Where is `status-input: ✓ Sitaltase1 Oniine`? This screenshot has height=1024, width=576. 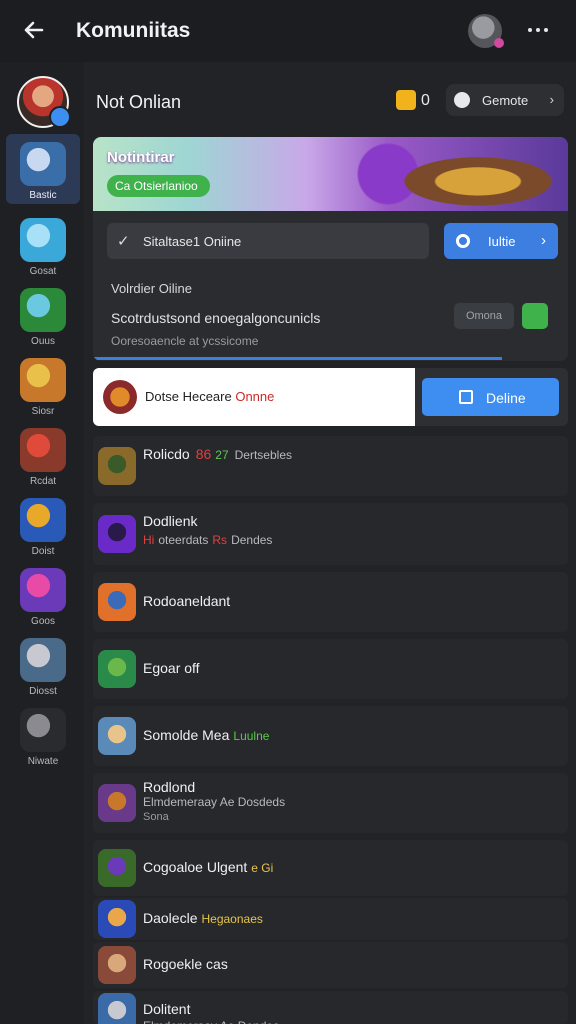
status-input: ✓ Sitaltase1 Oniine is located at coordinates (268, 241).